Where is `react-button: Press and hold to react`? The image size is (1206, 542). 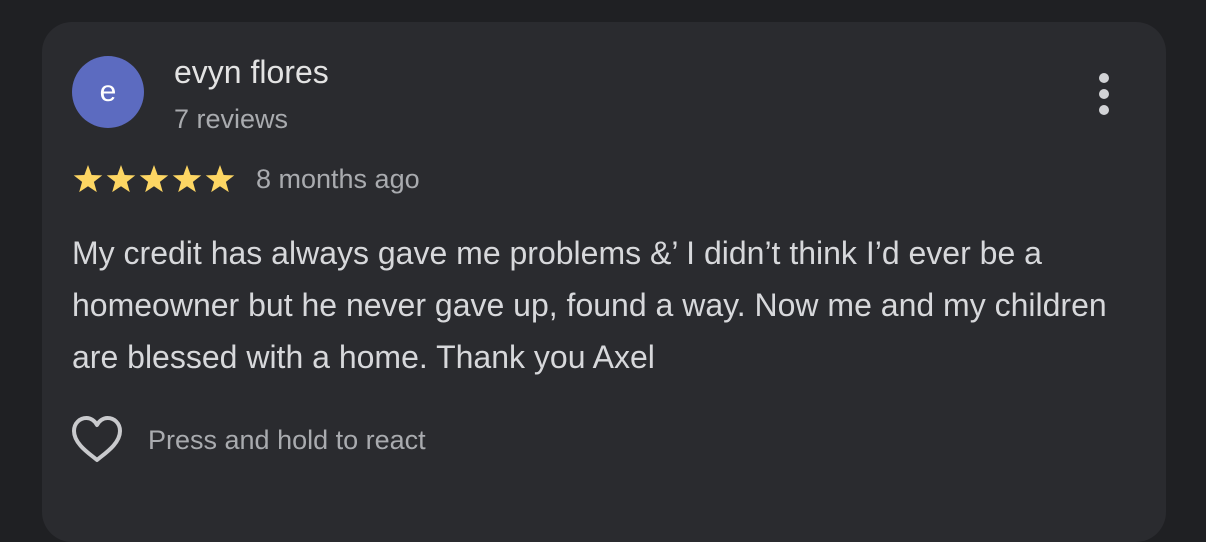 react-button: Press and hold to react is located at coordinates (248, 440).